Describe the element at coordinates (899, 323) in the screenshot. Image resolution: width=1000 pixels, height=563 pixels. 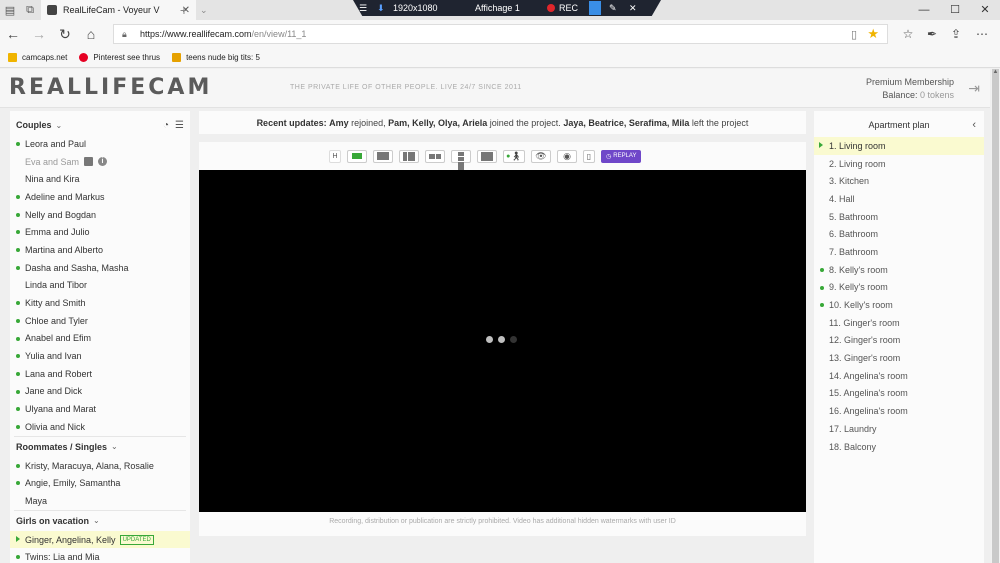
I see `room-item: 11. Ginger's room` at that location.